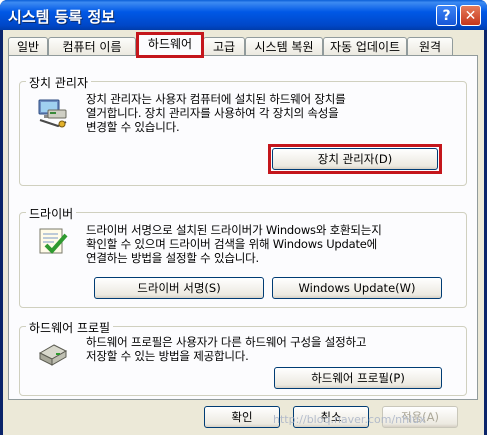 The width and height of the screenshot is (487, 435). What do you see at coordinates (357, 288) in the screenshot?
I see `windows-update-button: Windows Update(W)` at bounding box center [357, 288].